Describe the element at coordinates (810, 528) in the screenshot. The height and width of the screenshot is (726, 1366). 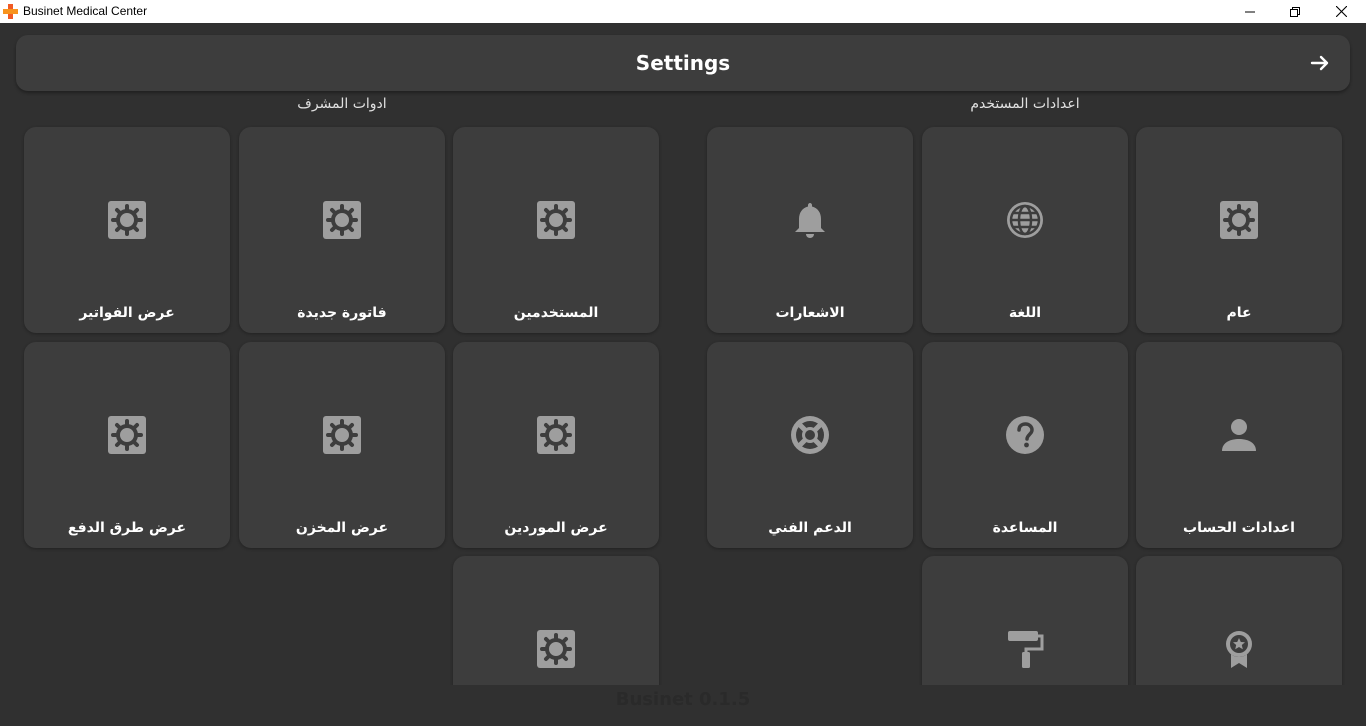
I see `card-label: الدعم الفني` at that location.